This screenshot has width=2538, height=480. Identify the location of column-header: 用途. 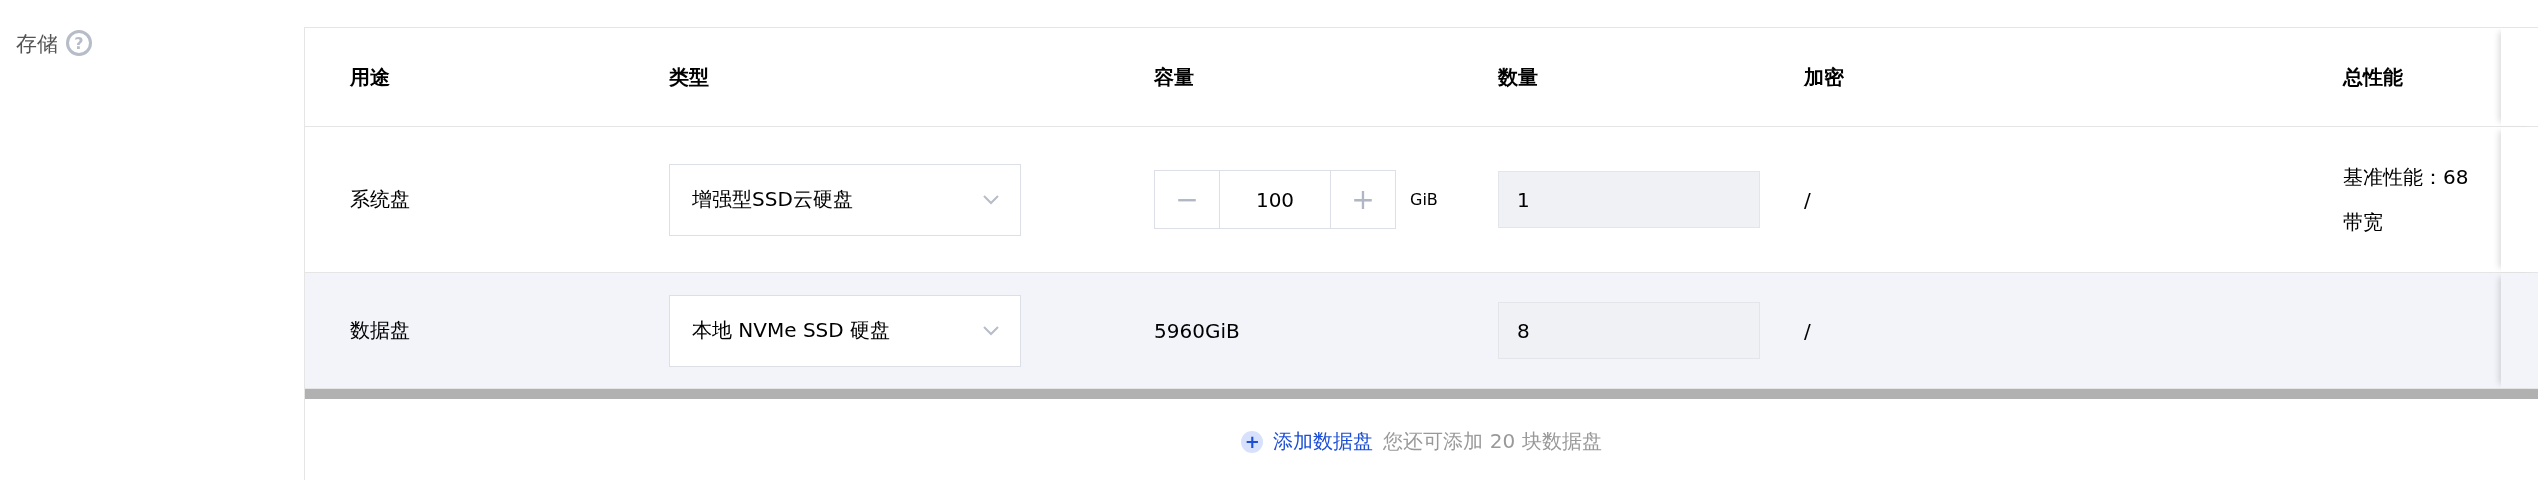
(370, 76).